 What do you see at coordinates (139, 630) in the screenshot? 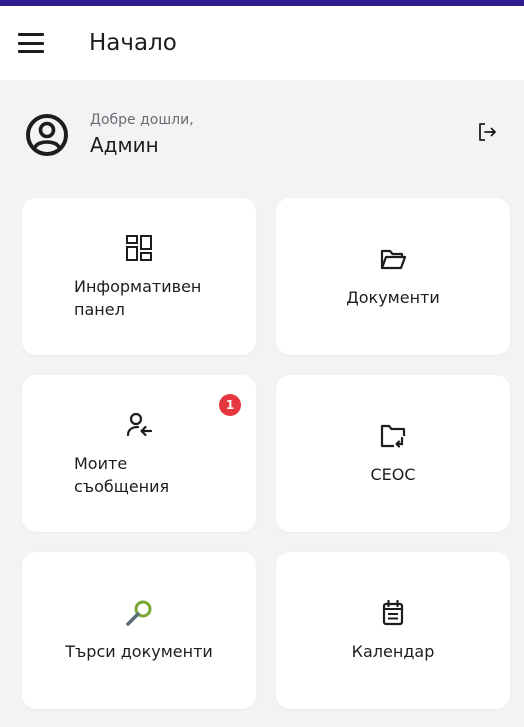
I see `tile-search-documents: Търси документи` at bounding box center [139, 630].